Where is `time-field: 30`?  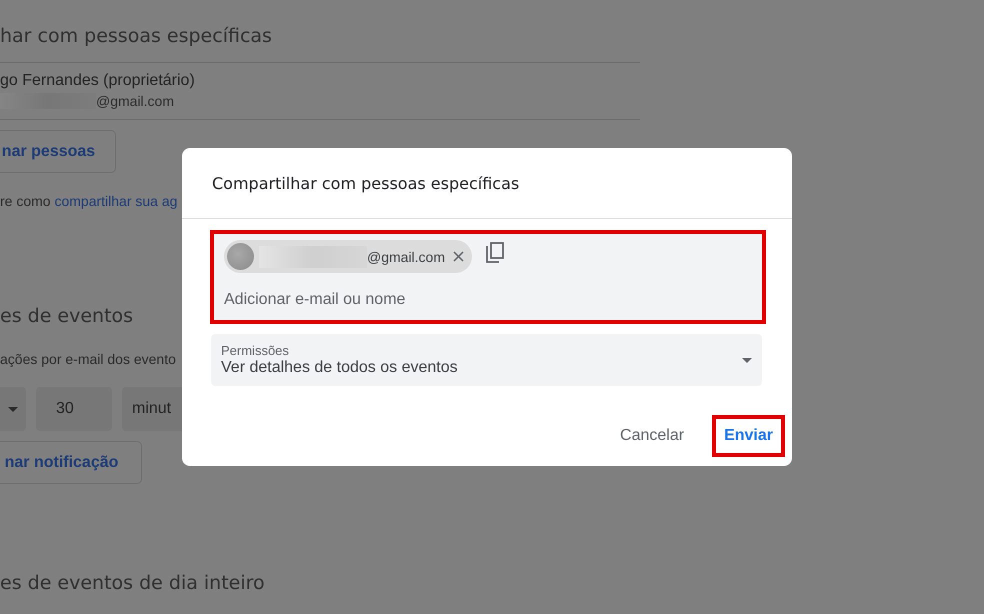
time-field: 30 is located at coordinates (74, 409).